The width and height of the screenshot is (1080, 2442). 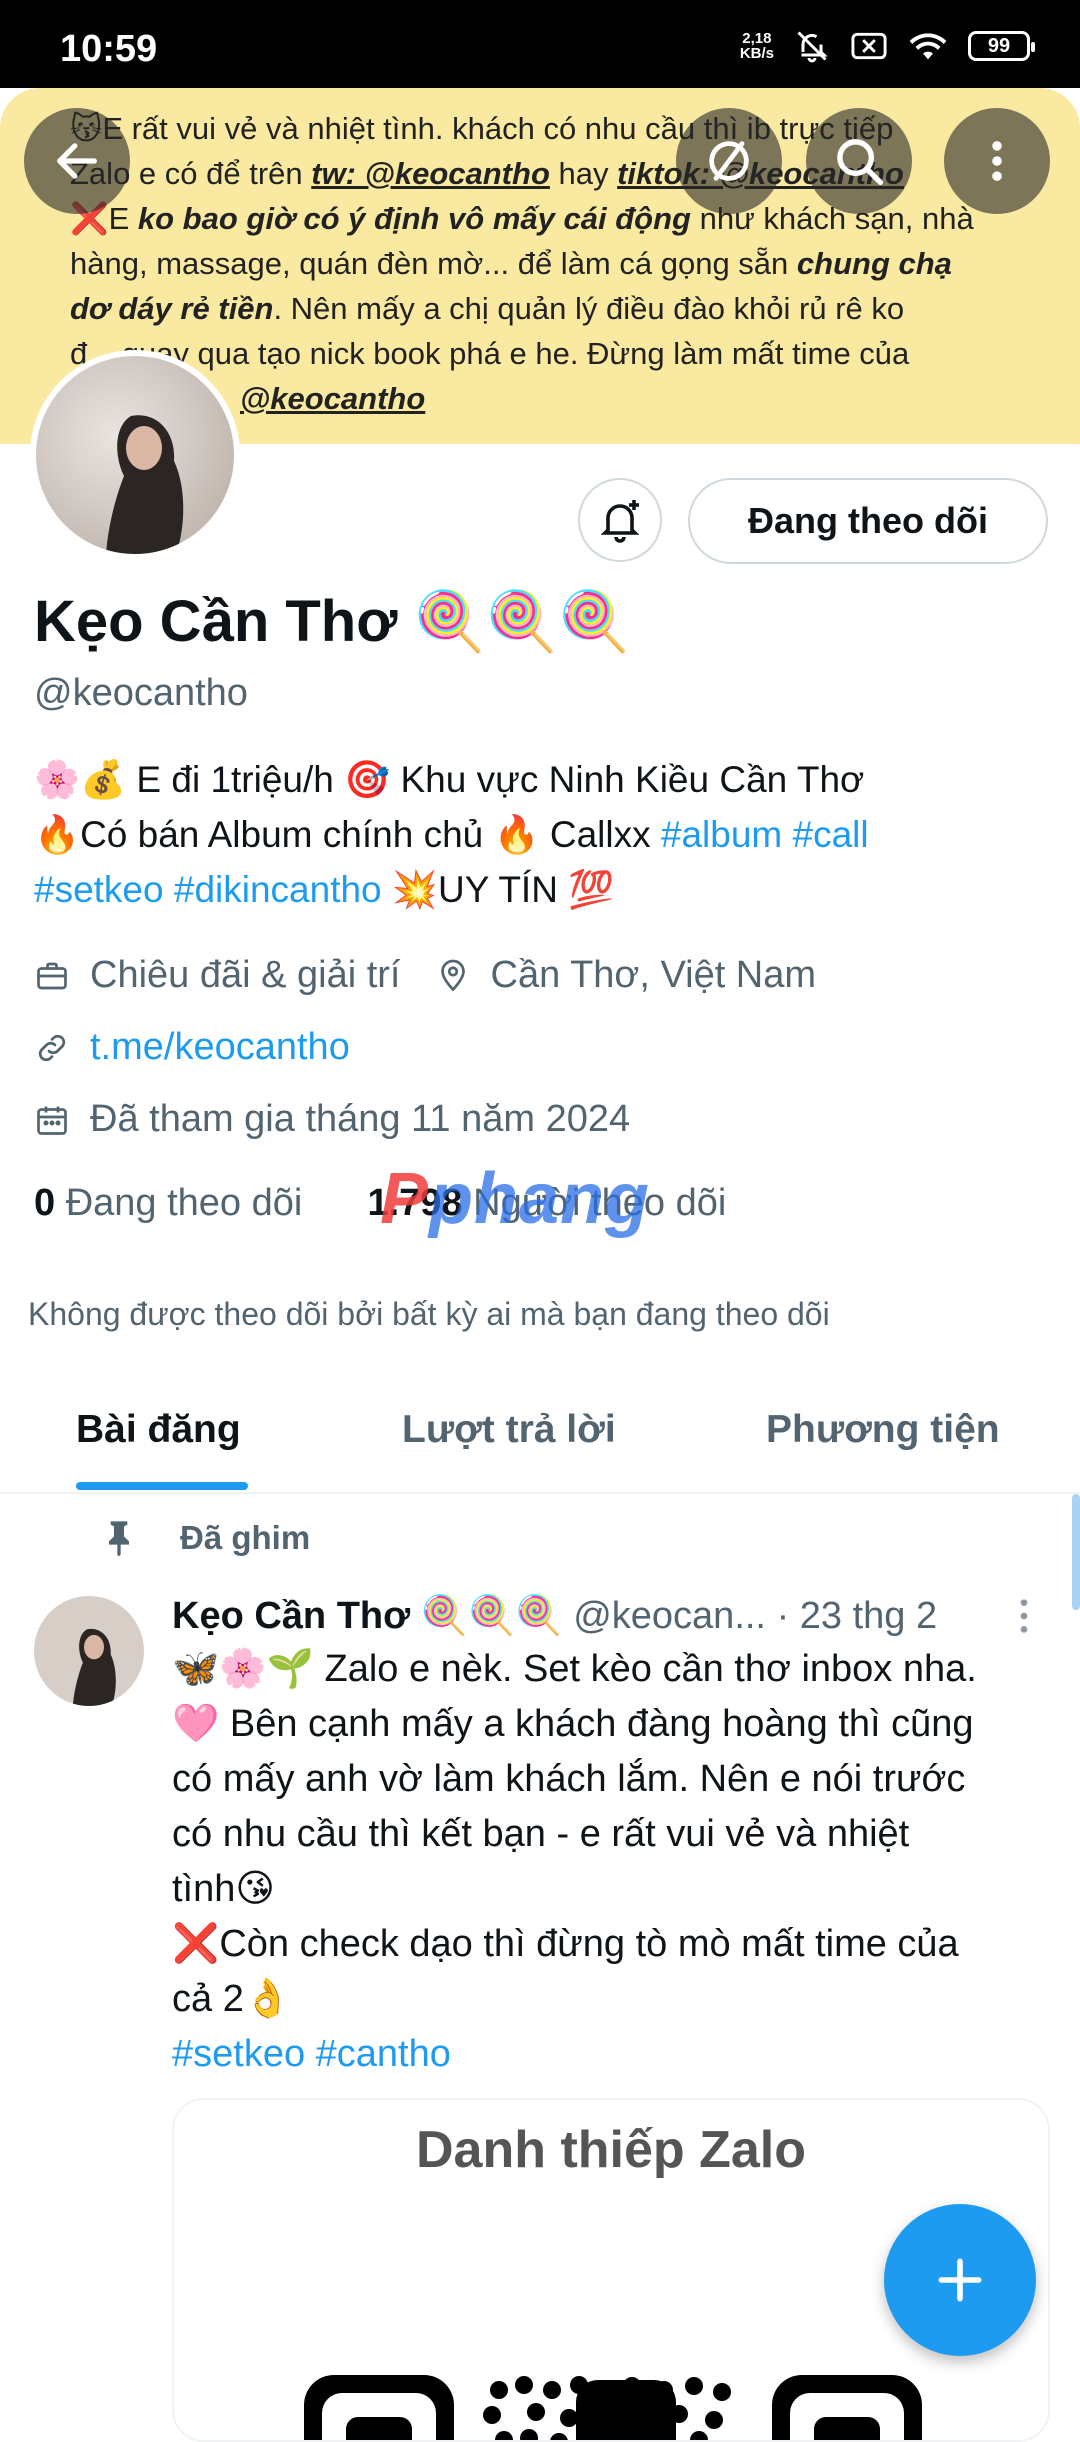 What do you see at coordinates (367, 1616) in the screenshot?
I see `post-author-name: Kẹo Cần Thơ 🍭🍭🍭` at bounding box center [367, 1616].